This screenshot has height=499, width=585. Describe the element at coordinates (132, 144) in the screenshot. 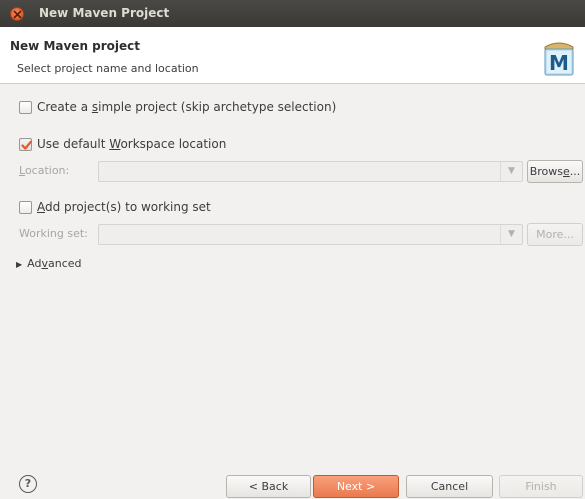

I see `default-workspace-label: Use default Workspace location` at that location.